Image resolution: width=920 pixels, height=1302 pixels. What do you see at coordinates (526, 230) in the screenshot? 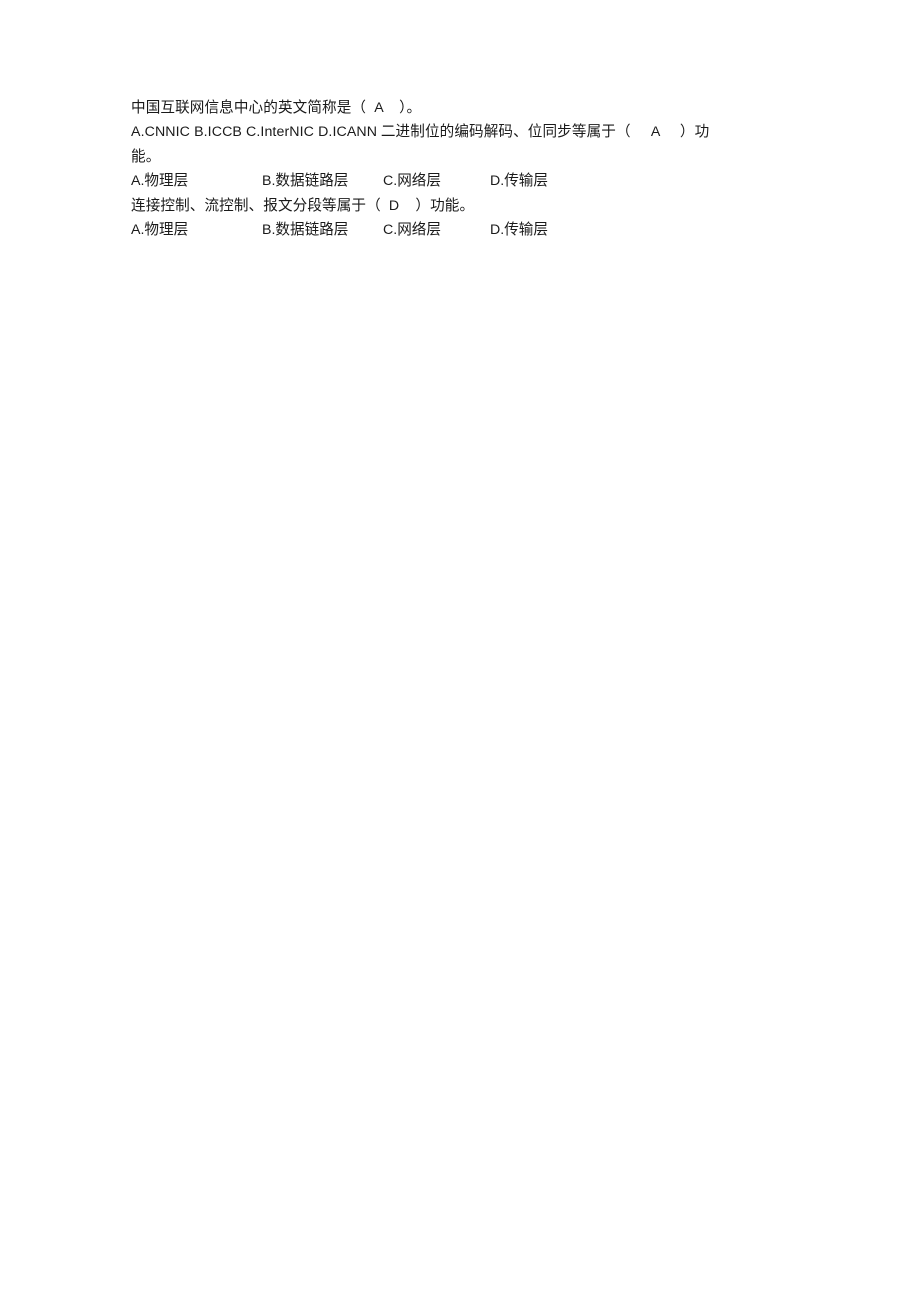
I see `question-3-option-d-text: 传输层` at bounding box center [526, 230].